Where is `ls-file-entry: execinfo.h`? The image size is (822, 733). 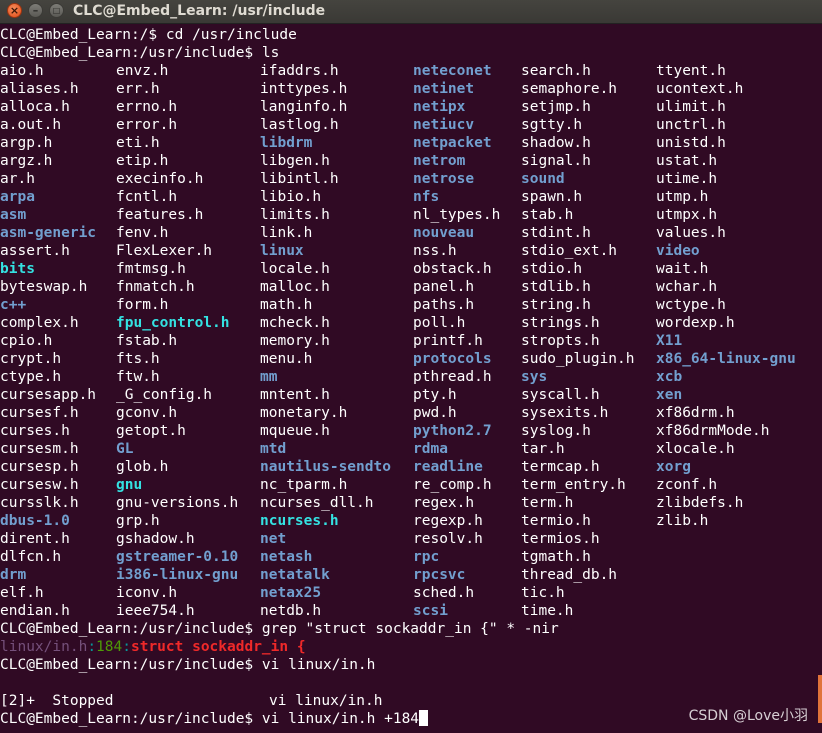 ls-file-entry: execinfo.h is located at coordinates (160, 179).